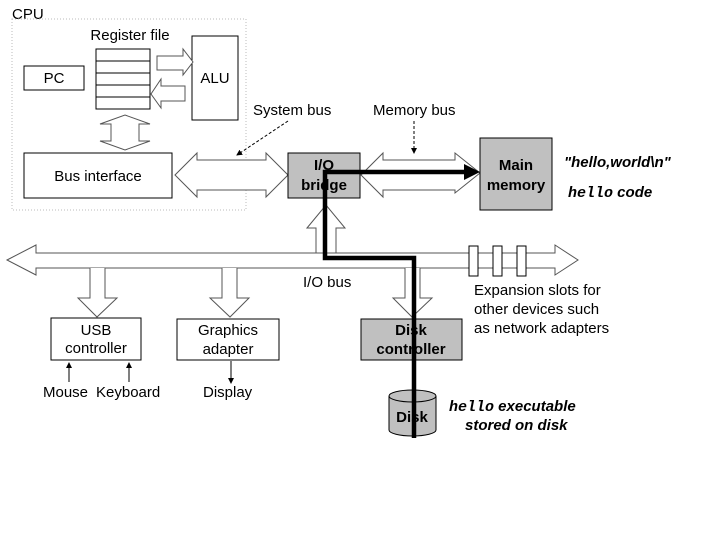  I want to click on graphics-label-1: Graphics, so click(228, 330).